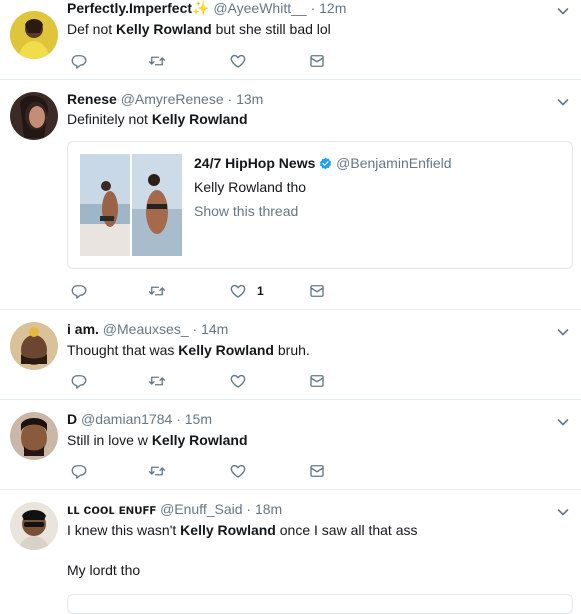  Describe the element at coordinates (72, 419) in the screenshot. I see `display-name: D` at that location.